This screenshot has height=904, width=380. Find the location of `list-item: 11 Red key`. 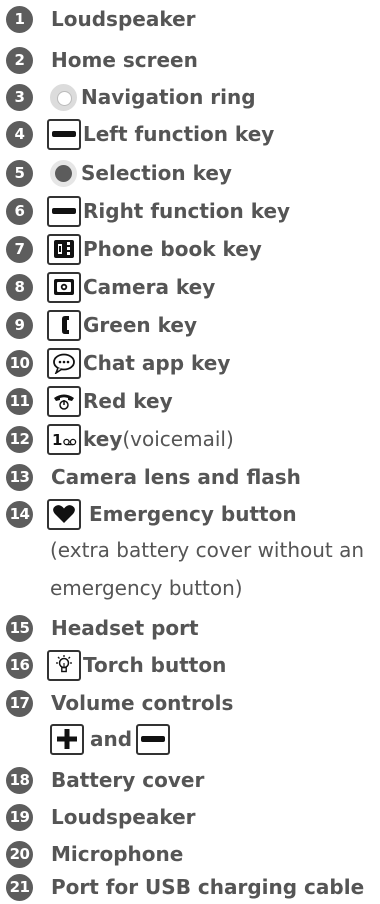

list-item: 11 Red key is located at coordinates (193, 401).